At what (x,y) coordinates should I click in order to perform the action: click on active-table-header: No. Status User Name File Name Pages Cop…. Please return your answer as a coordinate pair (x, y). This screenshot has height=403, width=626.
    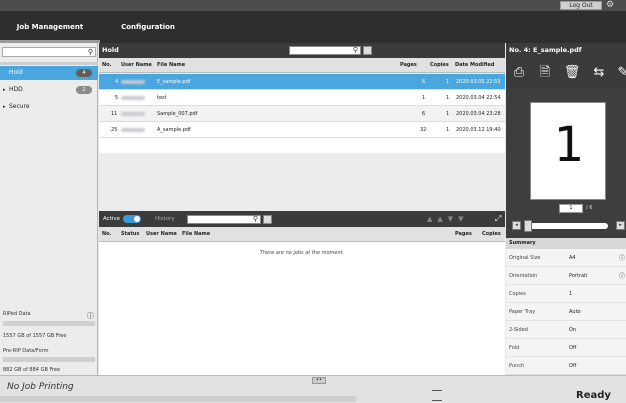
    Looking at the image, I should click on (302, 234).